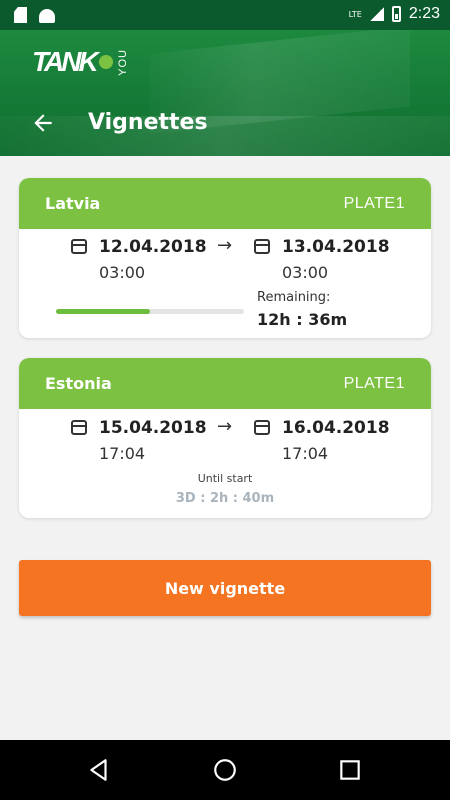 Image resolution: width=450 pixels, height=800 pixels. I want to click on nav-home-button, so click(225, 770).